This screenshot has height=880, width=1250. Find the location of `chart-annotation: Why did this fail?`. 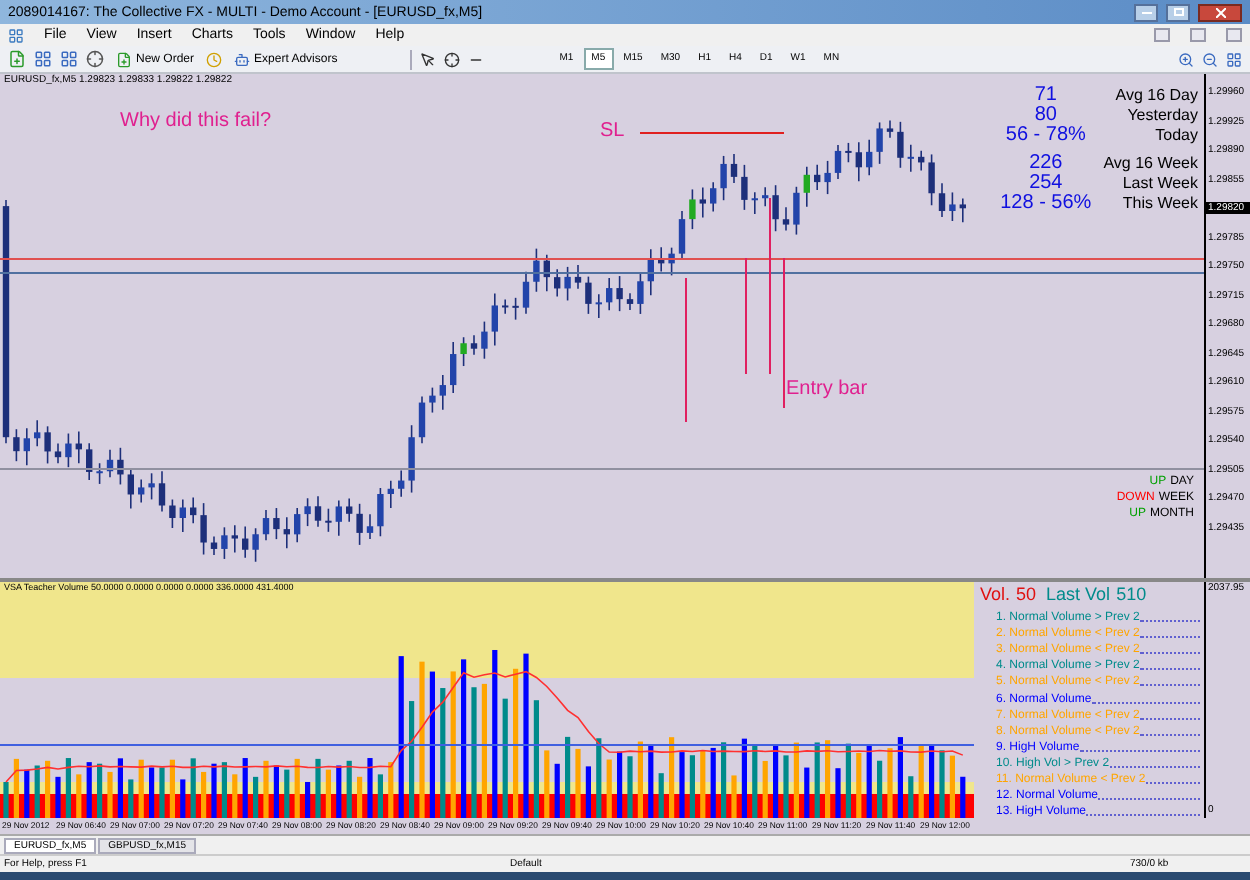

chart-annotation: Why did this fail? is located at coordinates (196, 122).